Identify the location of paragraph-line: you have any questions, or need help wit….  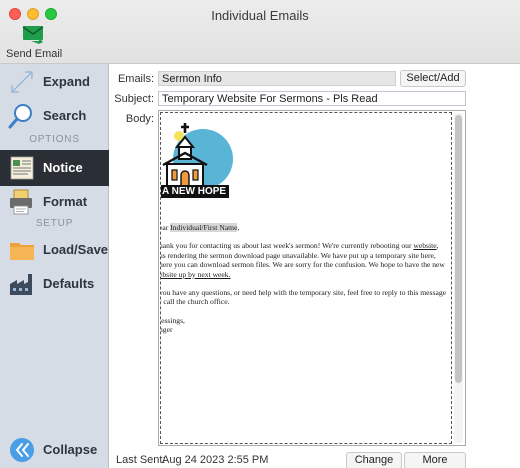
(303, 293).